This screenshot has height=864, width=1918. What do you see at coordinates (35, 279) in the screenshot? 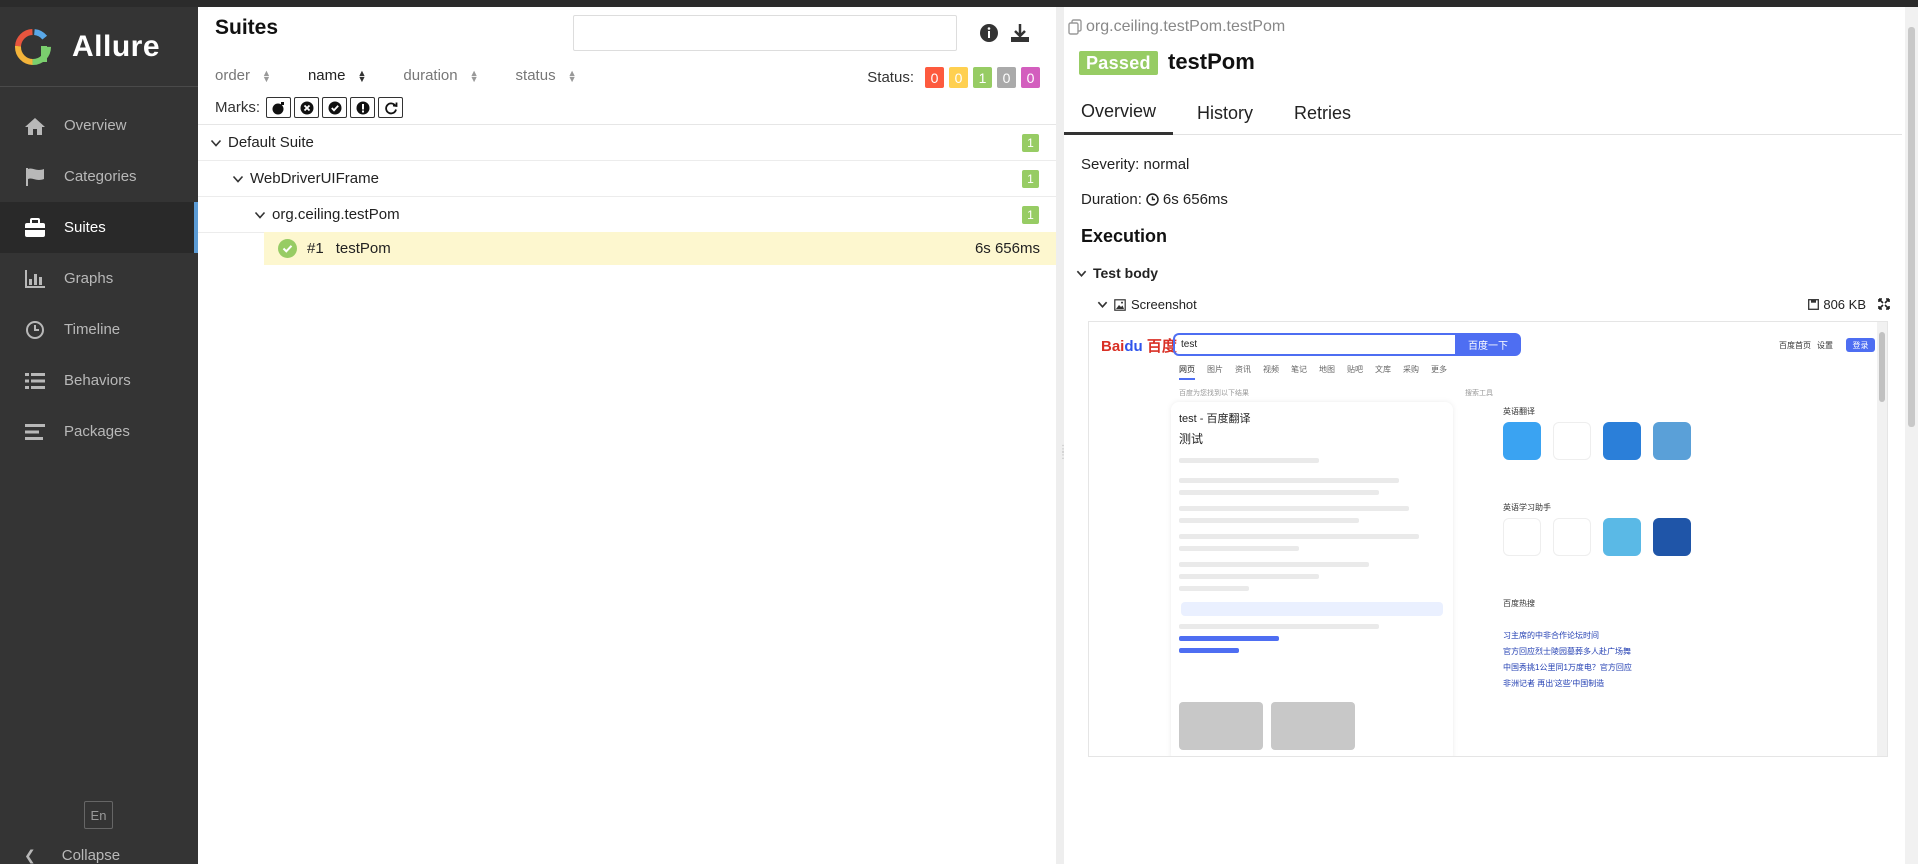
I see `bar-chart-icon` at bounding box center [35, 279].